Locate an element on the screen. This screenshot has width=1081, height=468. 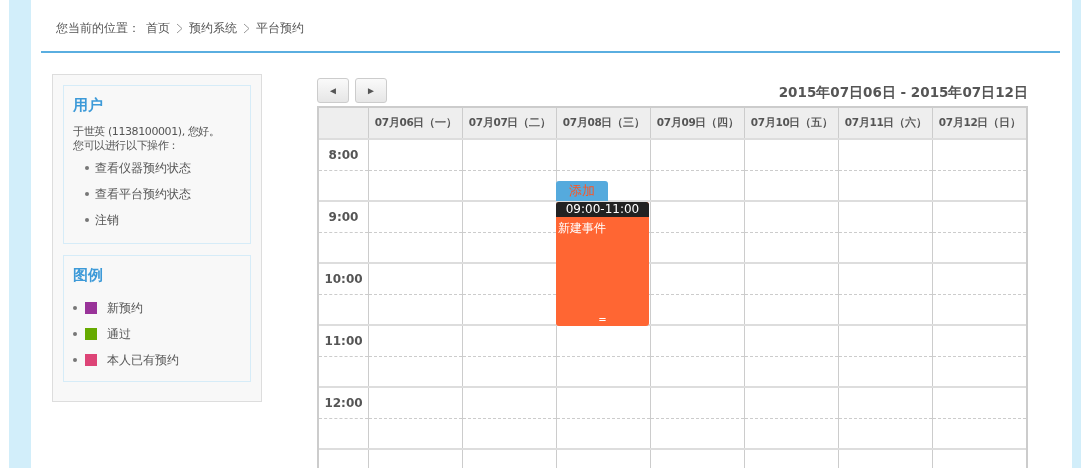
day-header: 07月11日（六） is located at coordinates (885, 123).